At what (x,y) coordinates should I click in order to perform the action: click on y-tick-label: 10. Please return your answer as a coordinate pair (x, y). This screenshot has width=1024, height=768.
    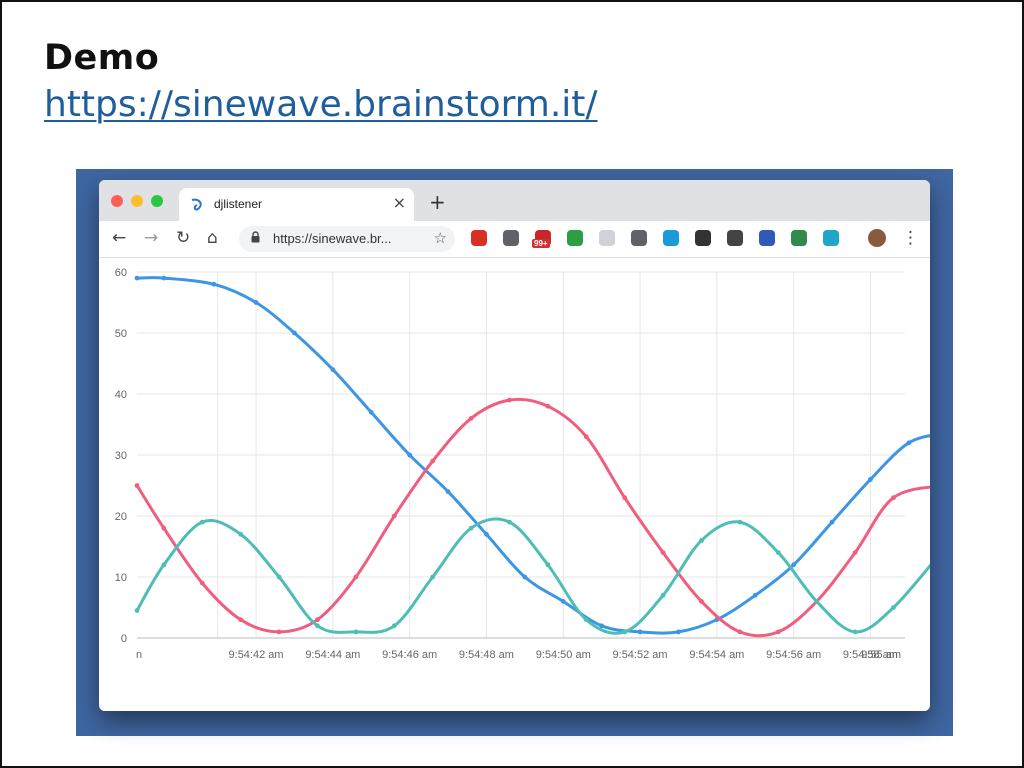
    Looking at the image, I should click on (121, 578).